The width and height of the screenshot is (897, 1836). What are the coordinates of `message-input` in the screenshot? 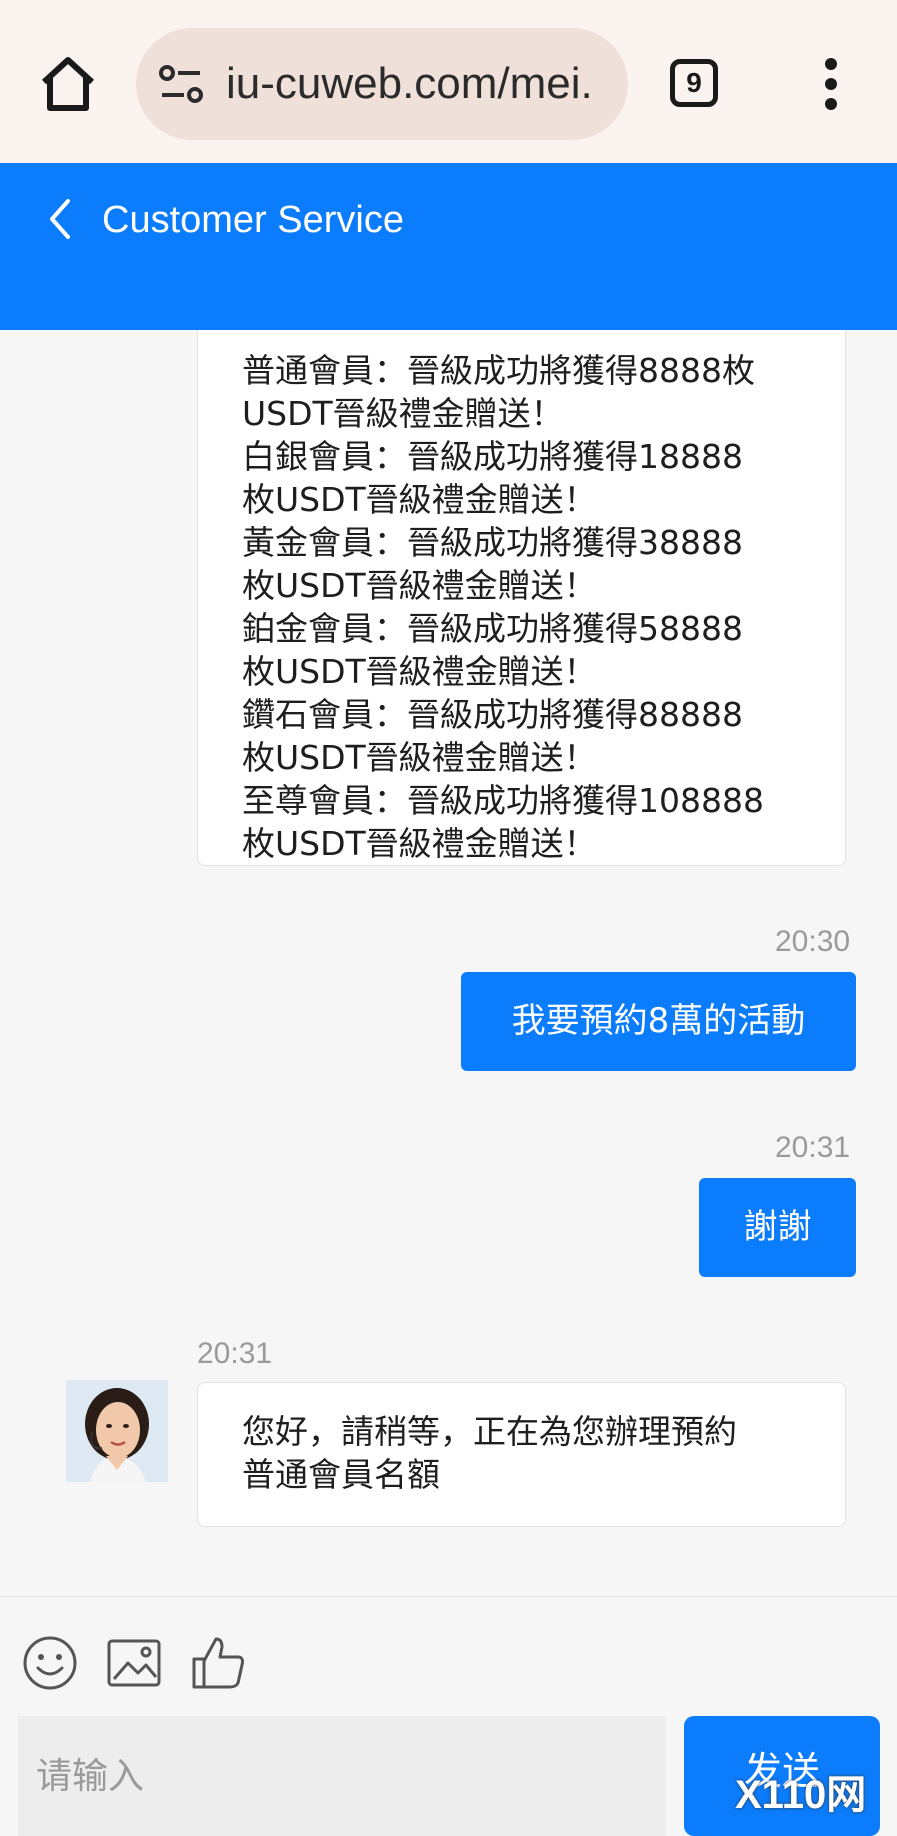 It's located at (342, 1776).